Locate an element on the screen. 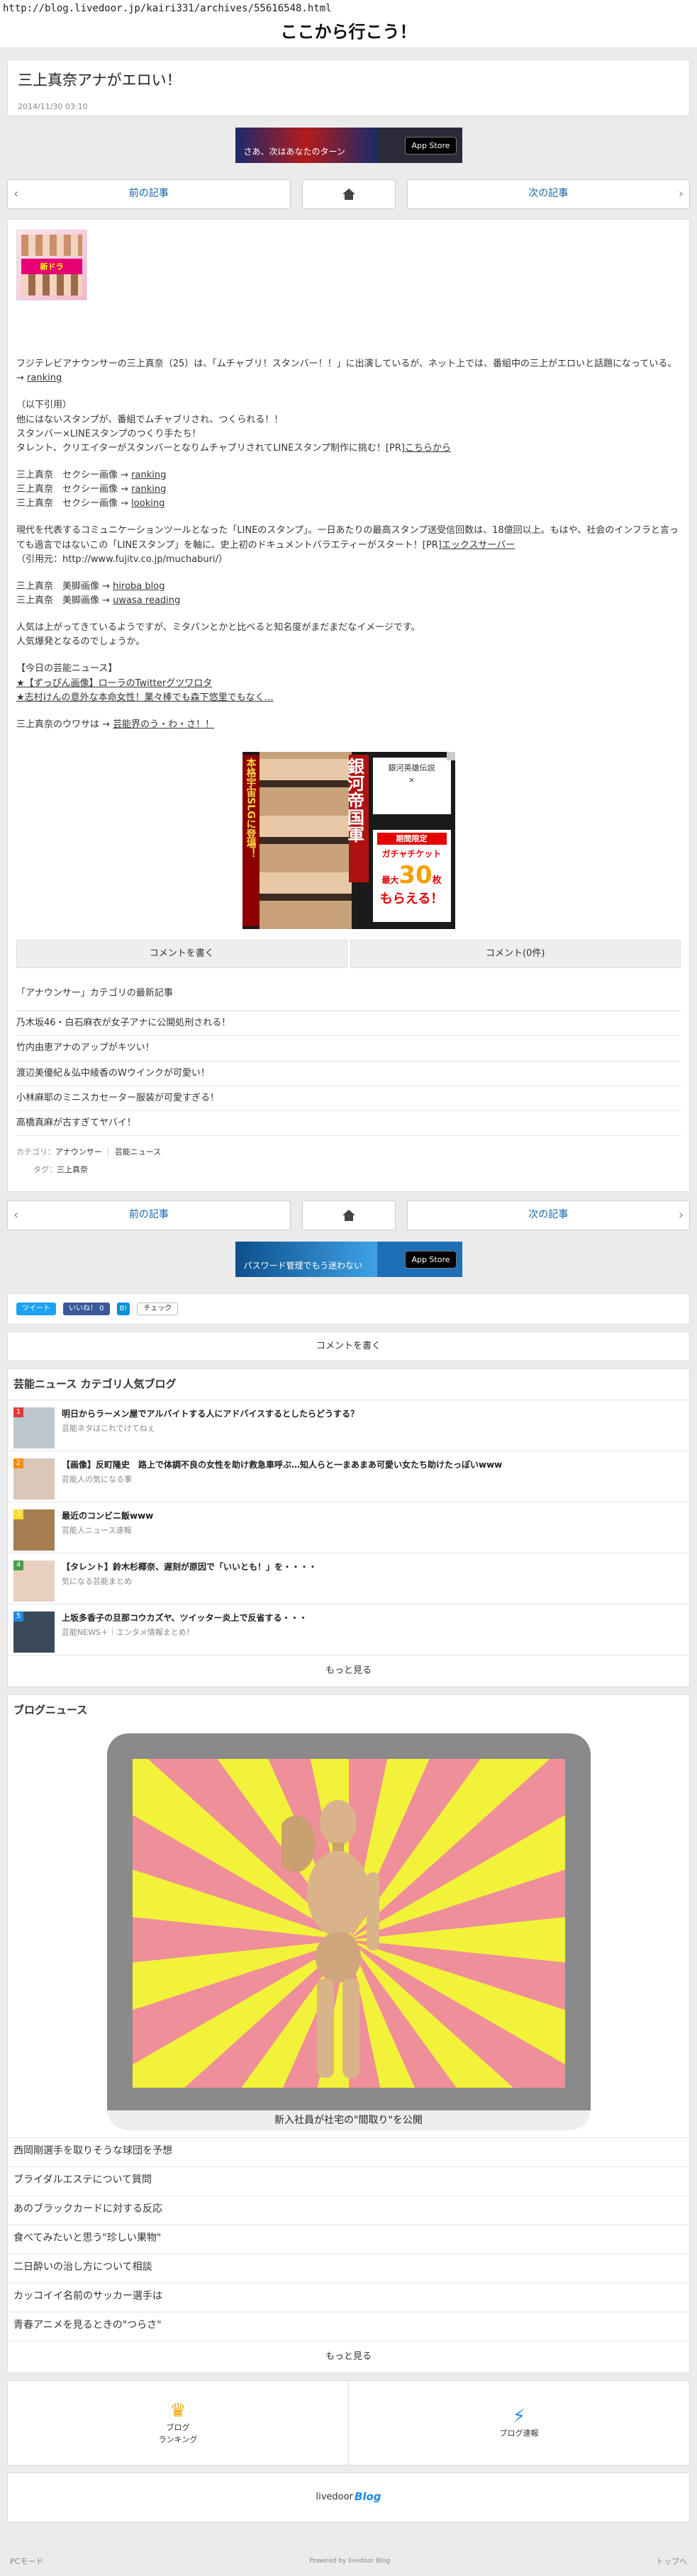  write-comment-bar: コメントを書く is located at coordinates (348, 1347).